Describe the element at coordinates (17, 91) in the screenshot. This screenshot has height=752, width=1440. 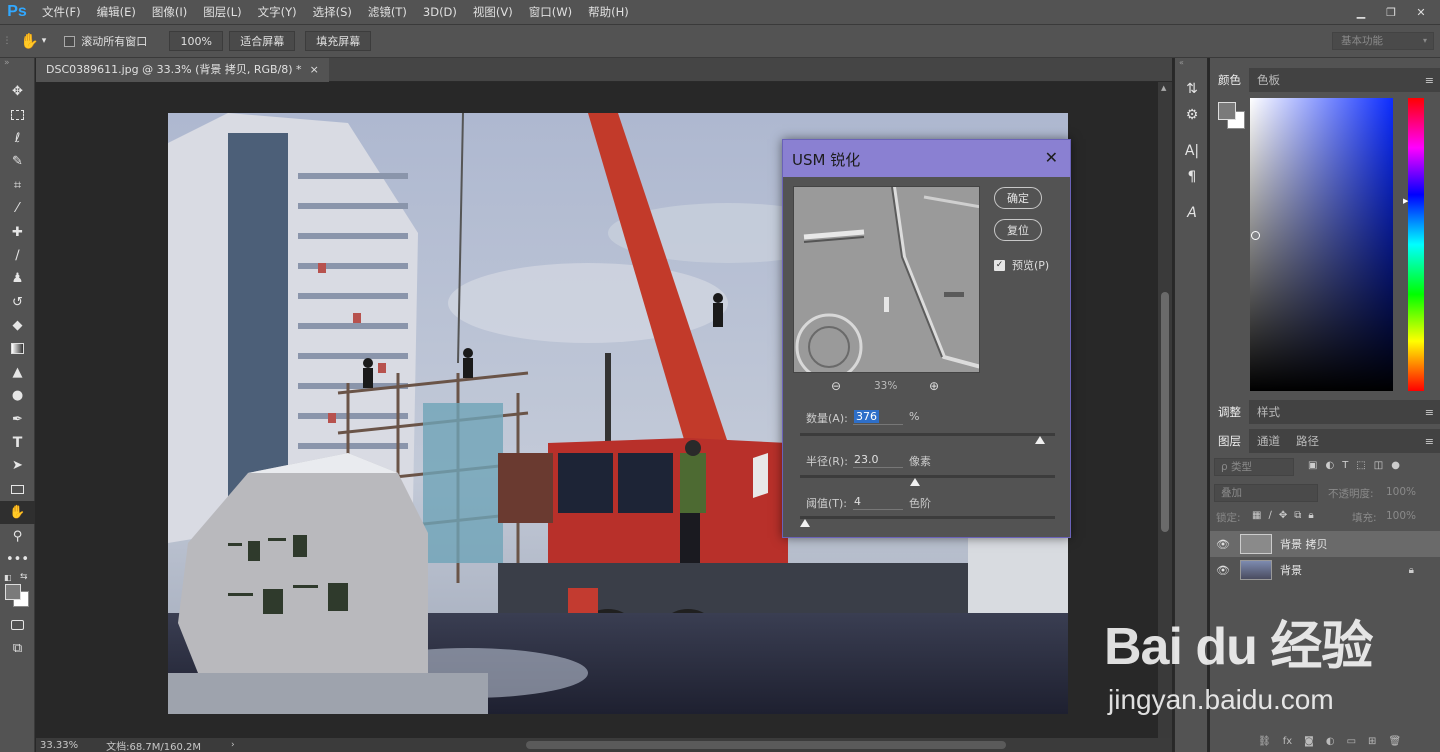
I see `move-tool-icon: ✥` at that location.